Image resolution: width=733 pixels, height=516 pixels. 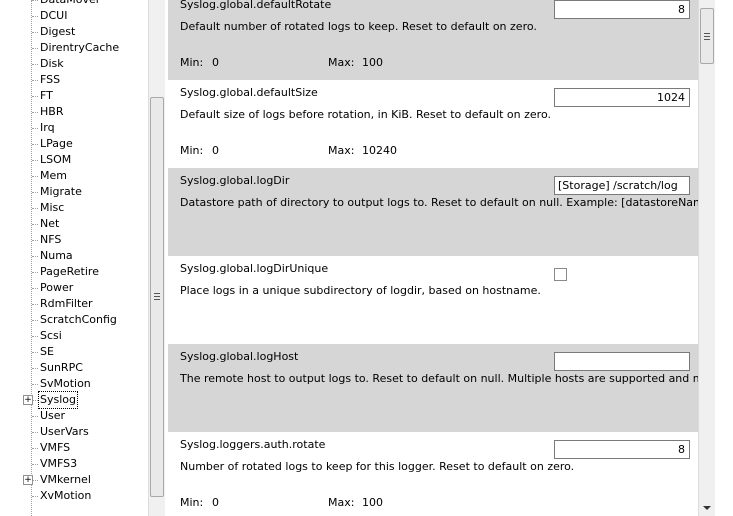 I want to click on tree-item: RdmFilter, so click(x=74, y=304).